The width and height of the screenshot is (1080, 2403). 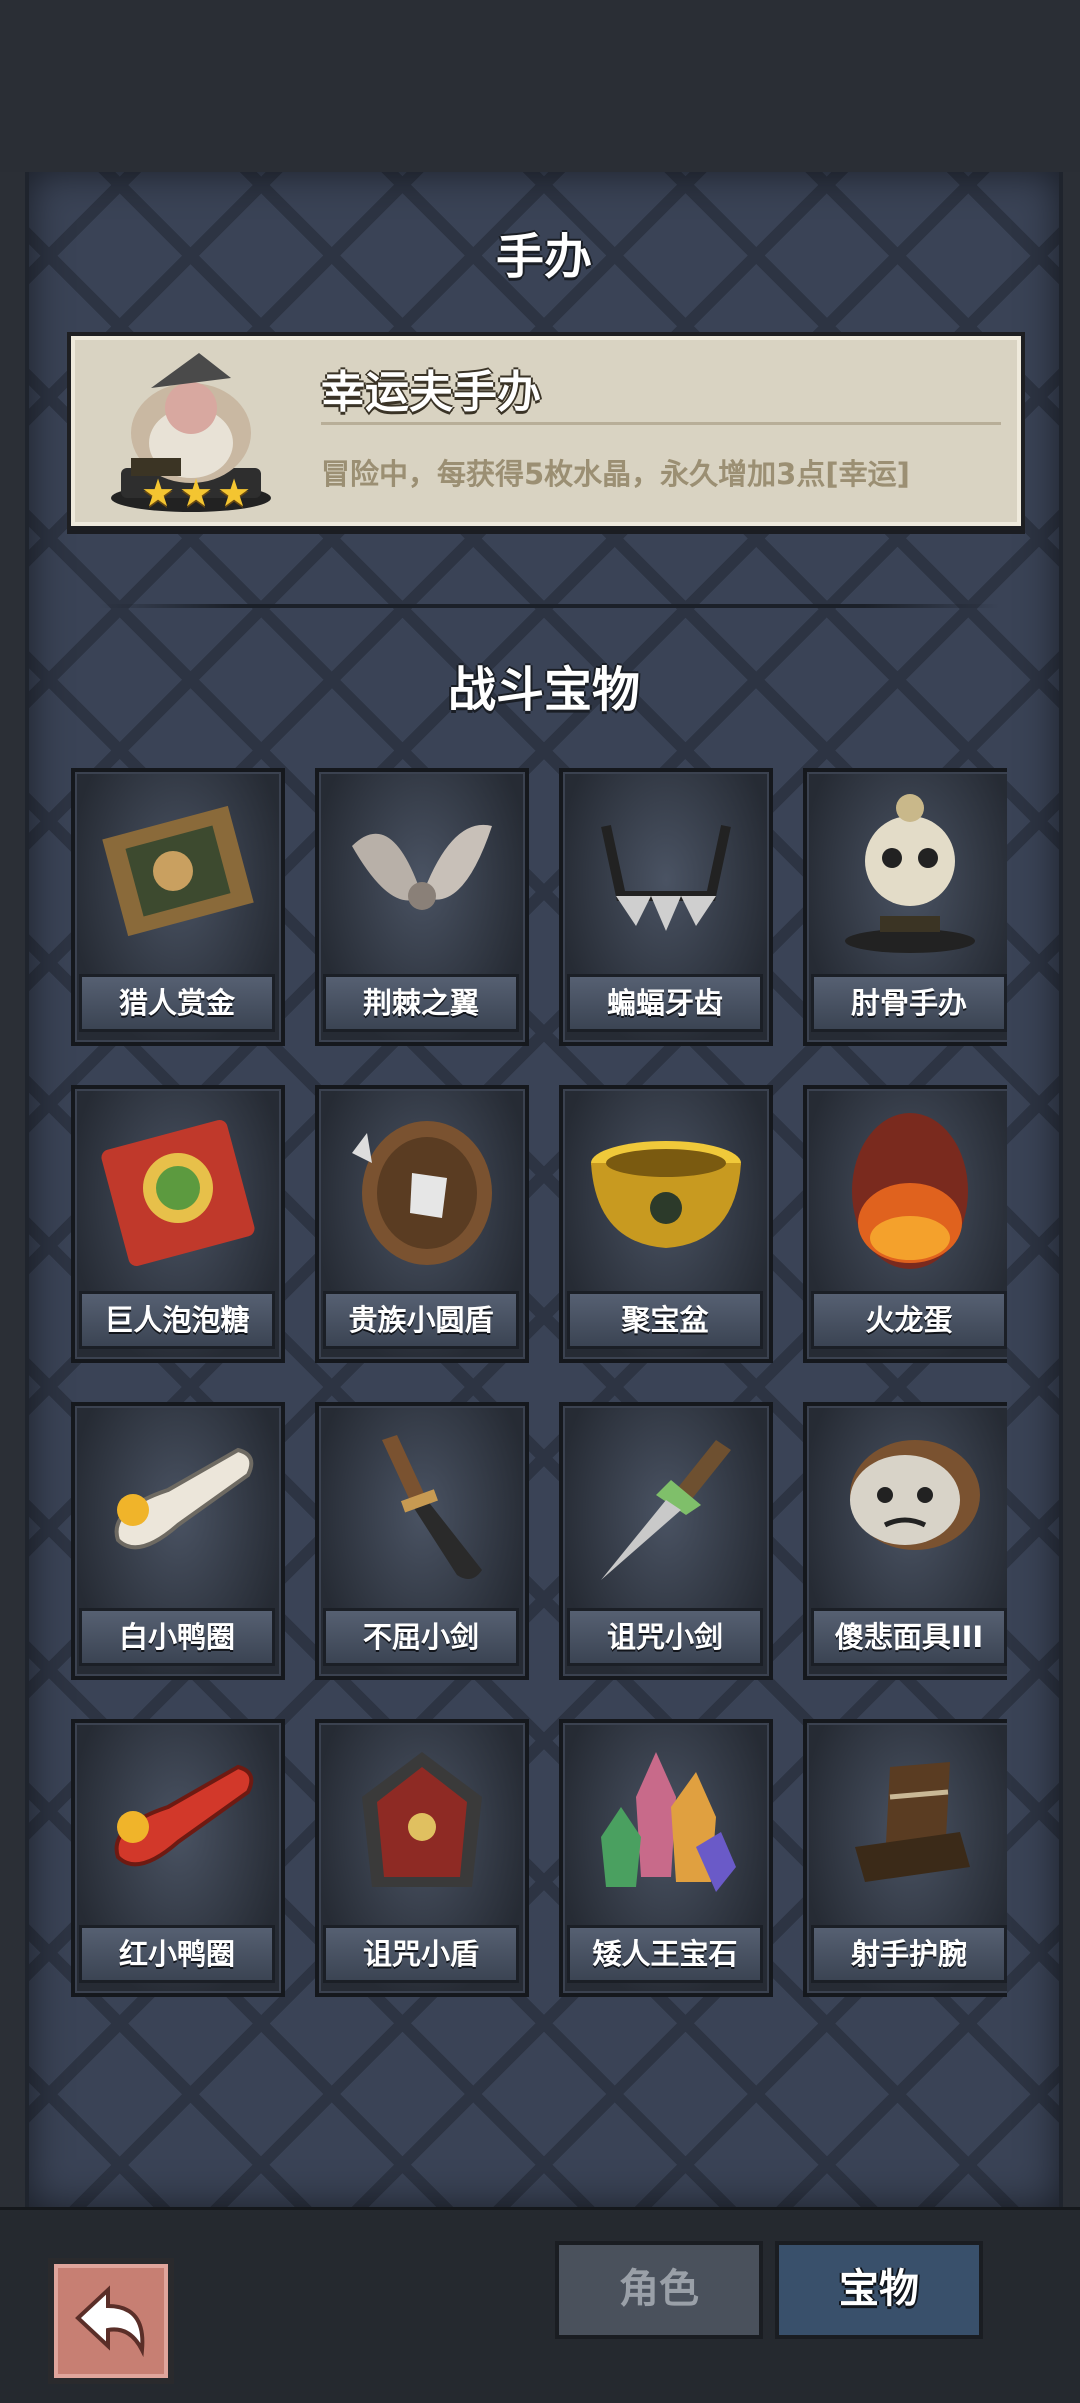 I want to click on figure-name: 幸运夫手办, so click(x=431, y=392).